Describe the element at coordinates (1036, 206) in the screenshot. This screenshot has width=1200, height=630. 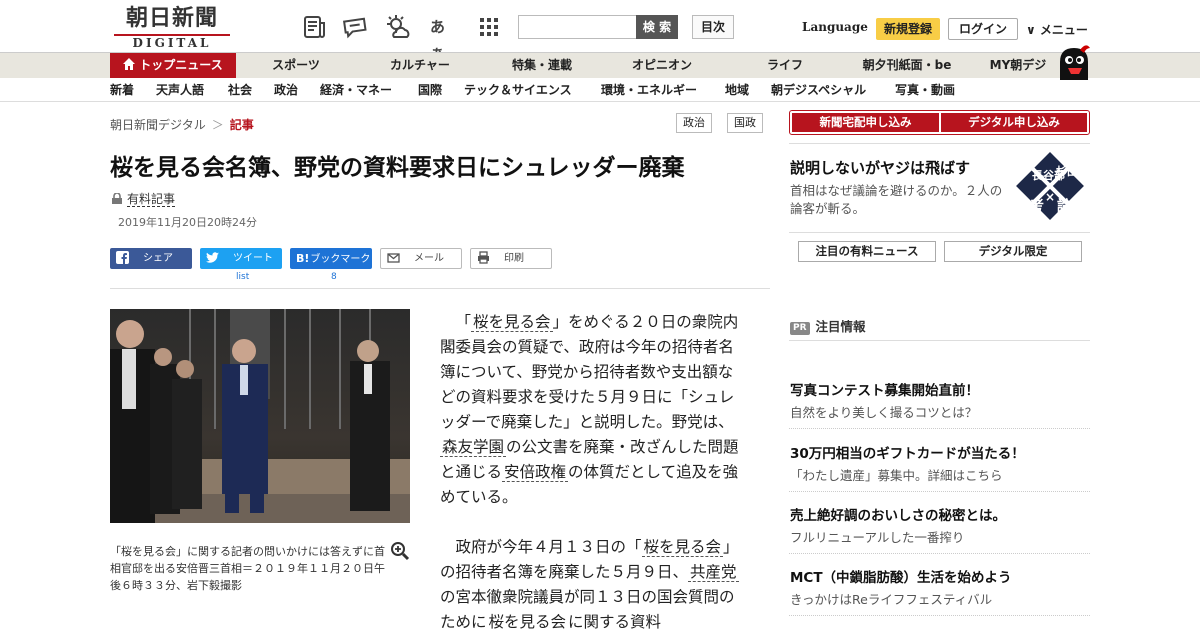
I see `promo-logo-text: 考` at that location.